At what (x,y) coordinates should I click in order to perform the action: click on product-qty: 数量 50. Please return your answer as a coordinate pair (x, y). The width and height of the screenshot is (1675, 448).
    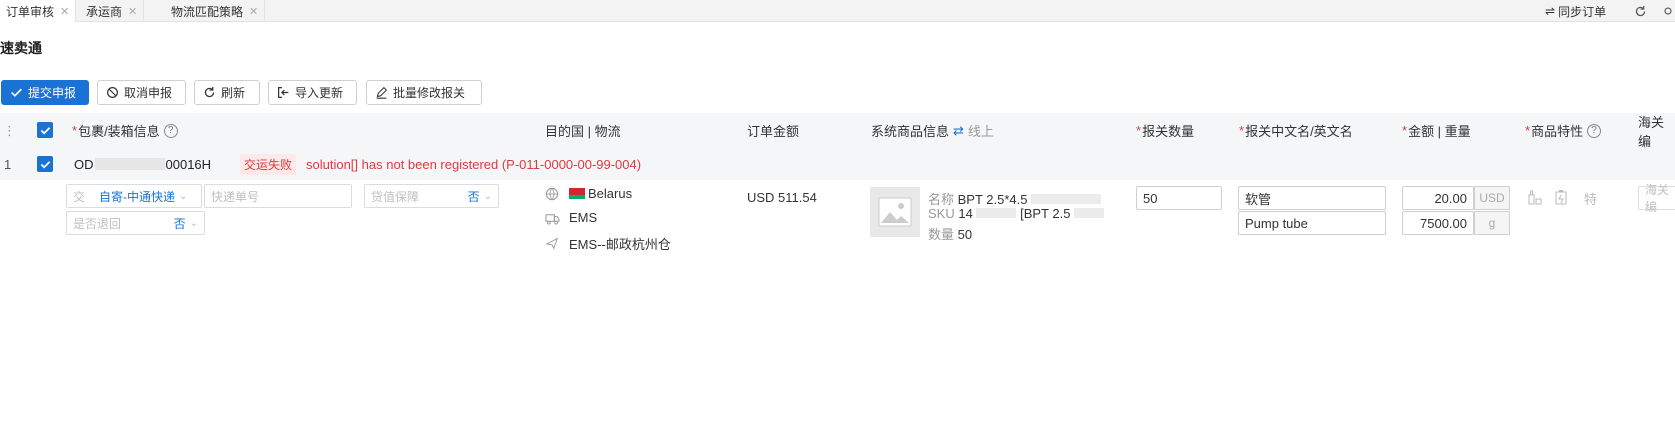
    Looking at the image, I should click on (950, 234).